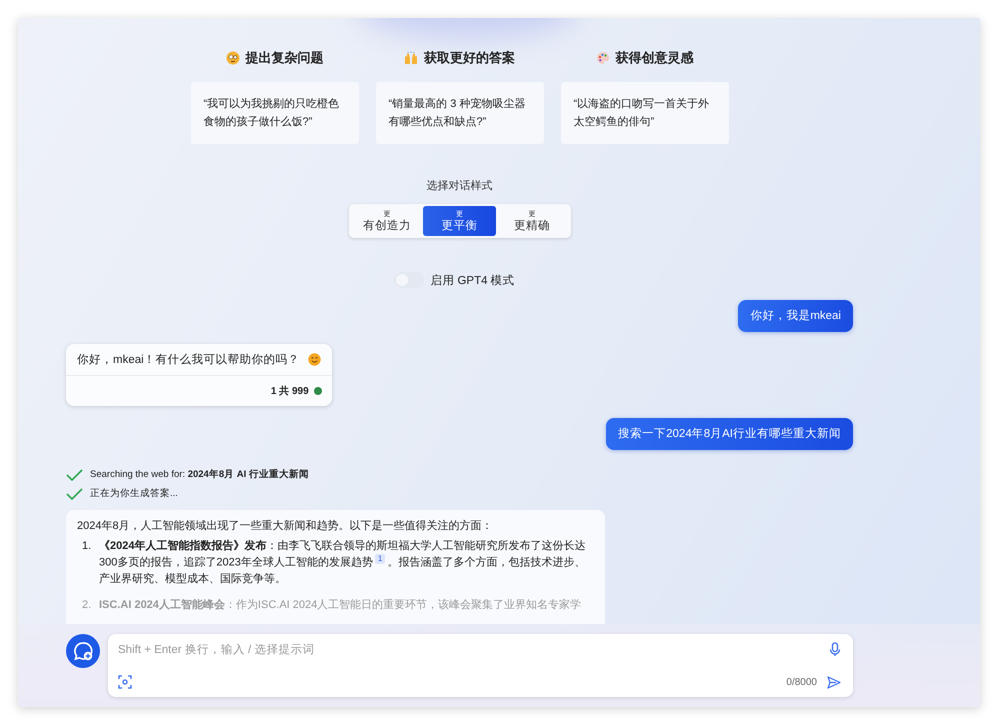  Describe the element at coordinates (233, 58) in the screenshot. I see `thinking-face-icon` at that location.